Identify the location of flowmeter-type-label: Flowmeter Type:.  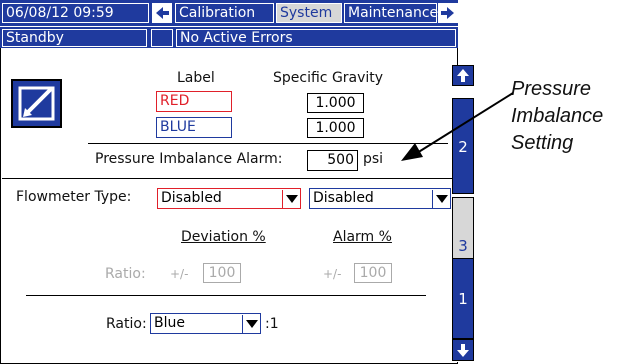
(74, 197).